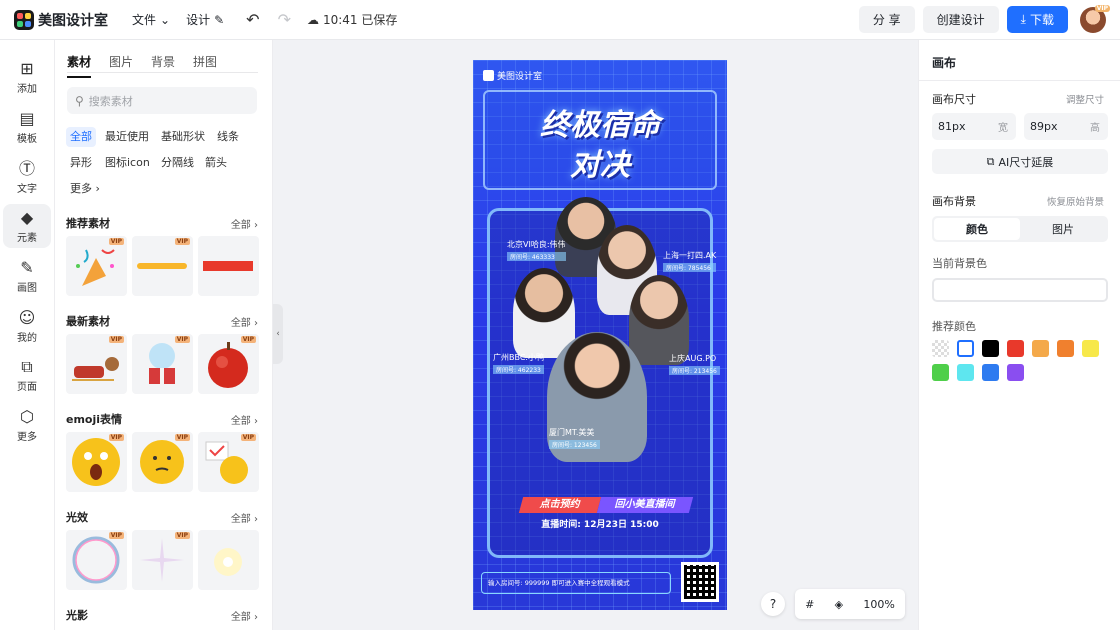 The width and height of the screenshot is (1120, 630). What do you see at coordinates (177, 163) in the screenshot?
I see `chip-dividers: 分隔线` at bounding box center [177, 163].